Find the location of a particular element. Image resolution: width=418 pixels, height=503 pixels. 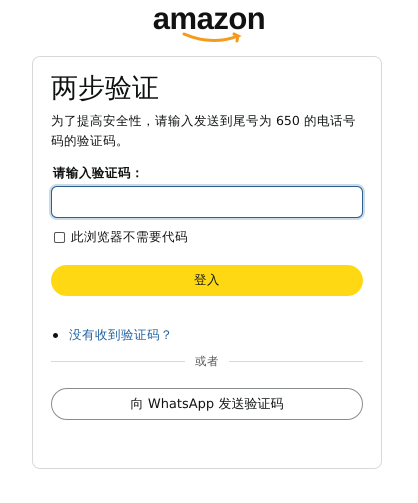

divider-text: 或者 is located at coordinates (207, 361).